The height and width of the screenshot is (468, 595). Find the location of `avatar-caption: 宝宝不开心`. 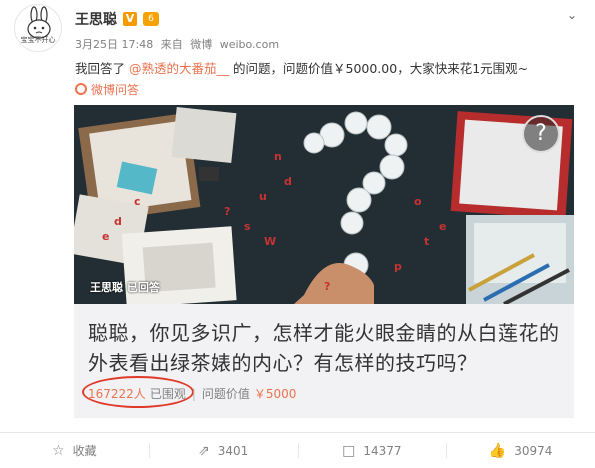

avatar-caption: 宝宝不开心 is located at coordinates (38, 40).